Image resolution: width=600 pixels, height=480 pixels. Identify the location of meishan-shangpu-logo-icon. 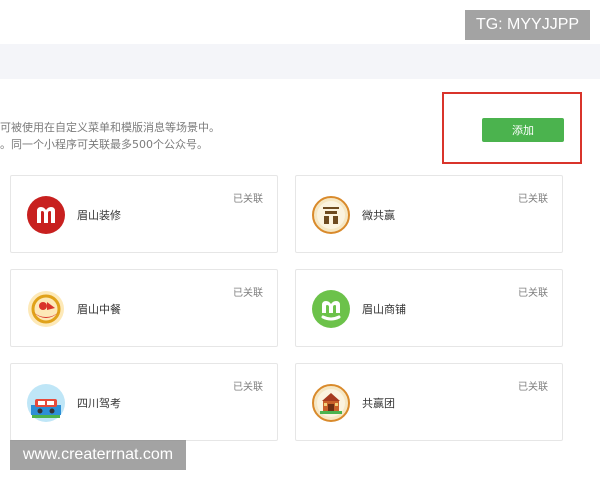
(331, 309).